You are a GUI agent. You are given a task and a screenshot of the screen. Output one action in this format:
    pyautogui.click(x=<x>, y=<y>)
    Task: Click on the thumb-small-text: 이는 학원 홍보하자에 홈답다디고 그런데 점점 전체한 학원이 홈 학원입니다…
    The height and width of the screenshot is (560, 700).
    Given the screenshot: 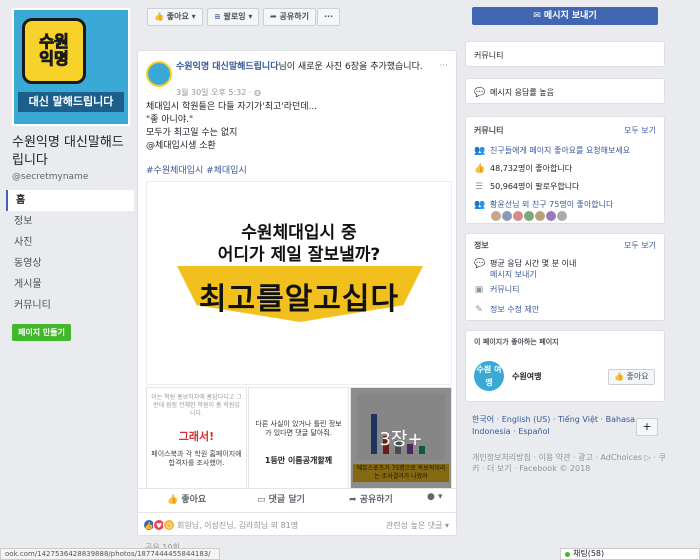 What is the action you would take?
    pyautogui.click(x=196, y=405)
    